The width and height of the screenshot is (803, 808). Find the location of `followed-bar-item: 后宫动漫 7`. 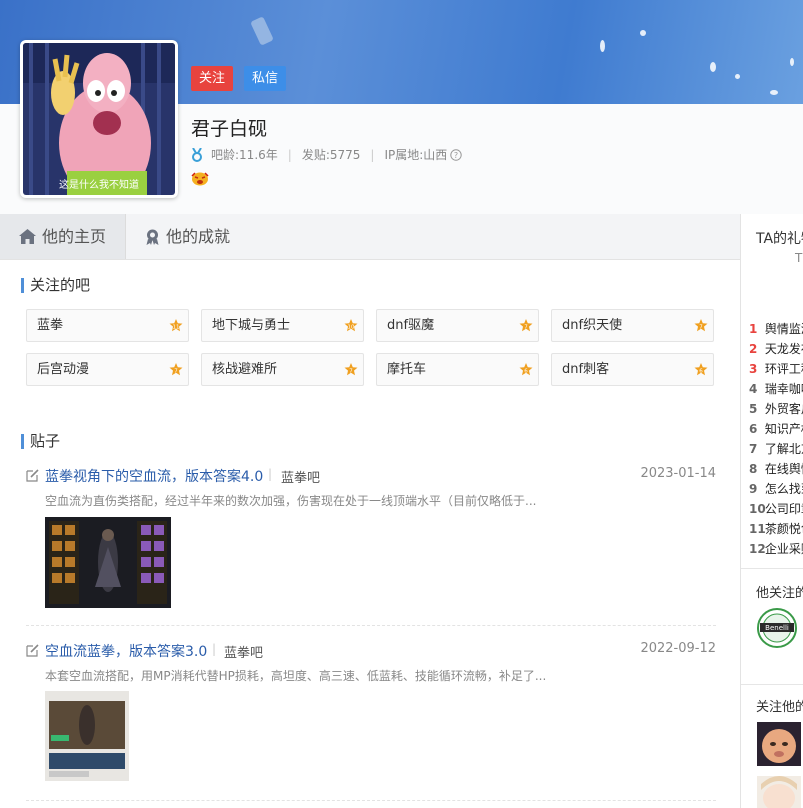

followed-bar-item: 后宫动漫 7 is located at coordinates (107, 369).